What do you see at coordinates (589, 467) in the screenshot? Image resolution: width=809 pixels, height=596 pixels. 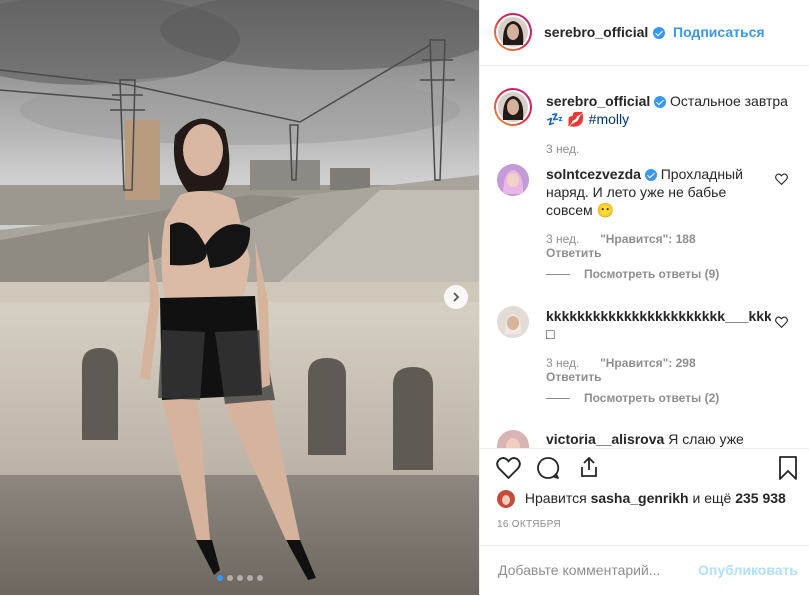 I see `share-icon` at bounding box center [589, 467].